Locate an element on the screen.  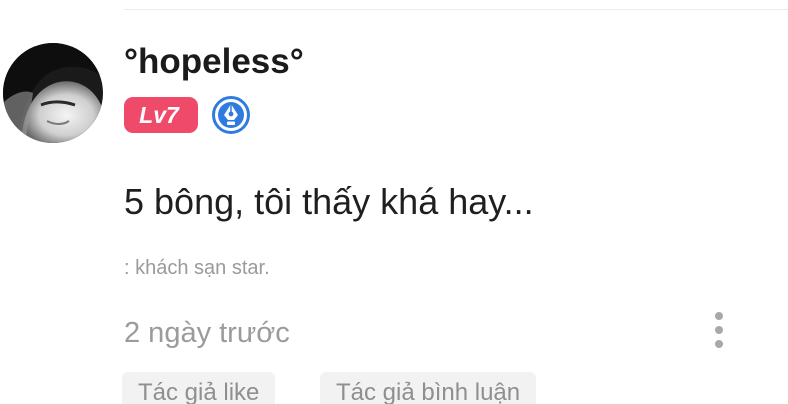
level-badge: Lv7 is located at coordinates (161, 115).